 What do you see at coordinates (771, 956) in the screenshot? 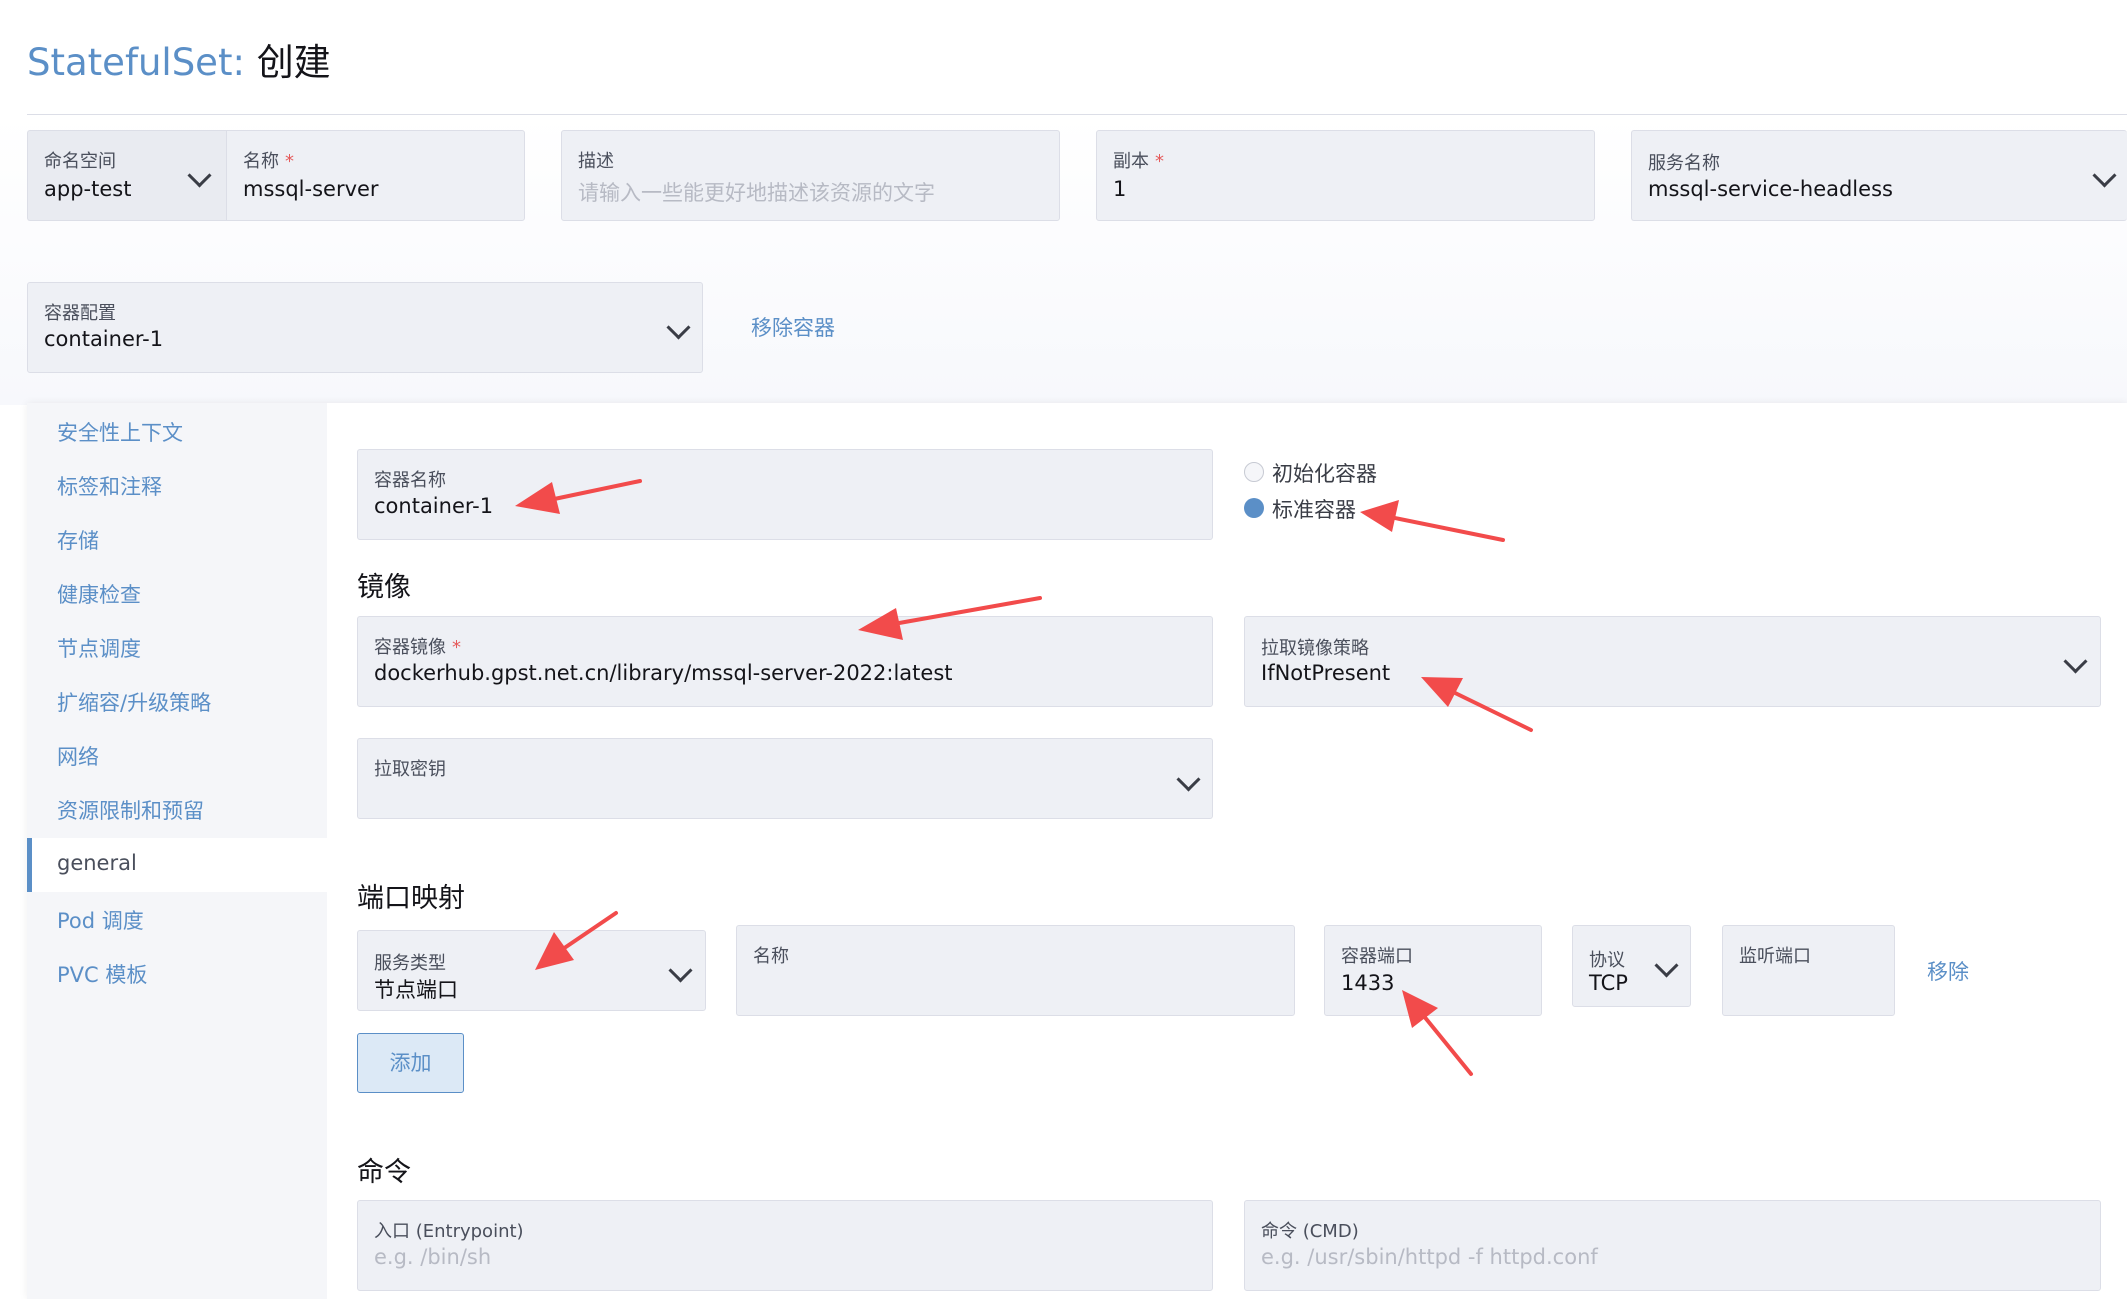
I see `port-name-label: 名称` at bounding box center [771, 956].